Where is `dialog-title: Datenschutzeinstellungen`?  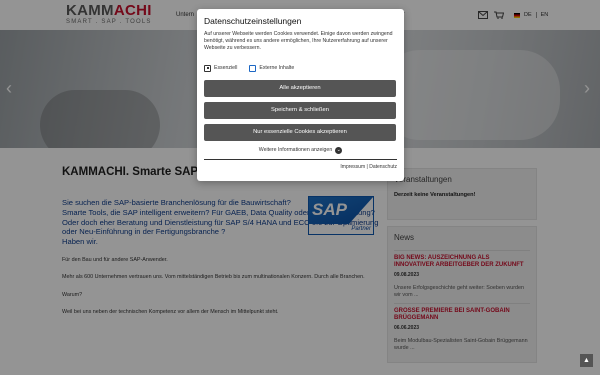 dialog-title: Datenschutzeinstellungen is located at coordinates (253, 21).